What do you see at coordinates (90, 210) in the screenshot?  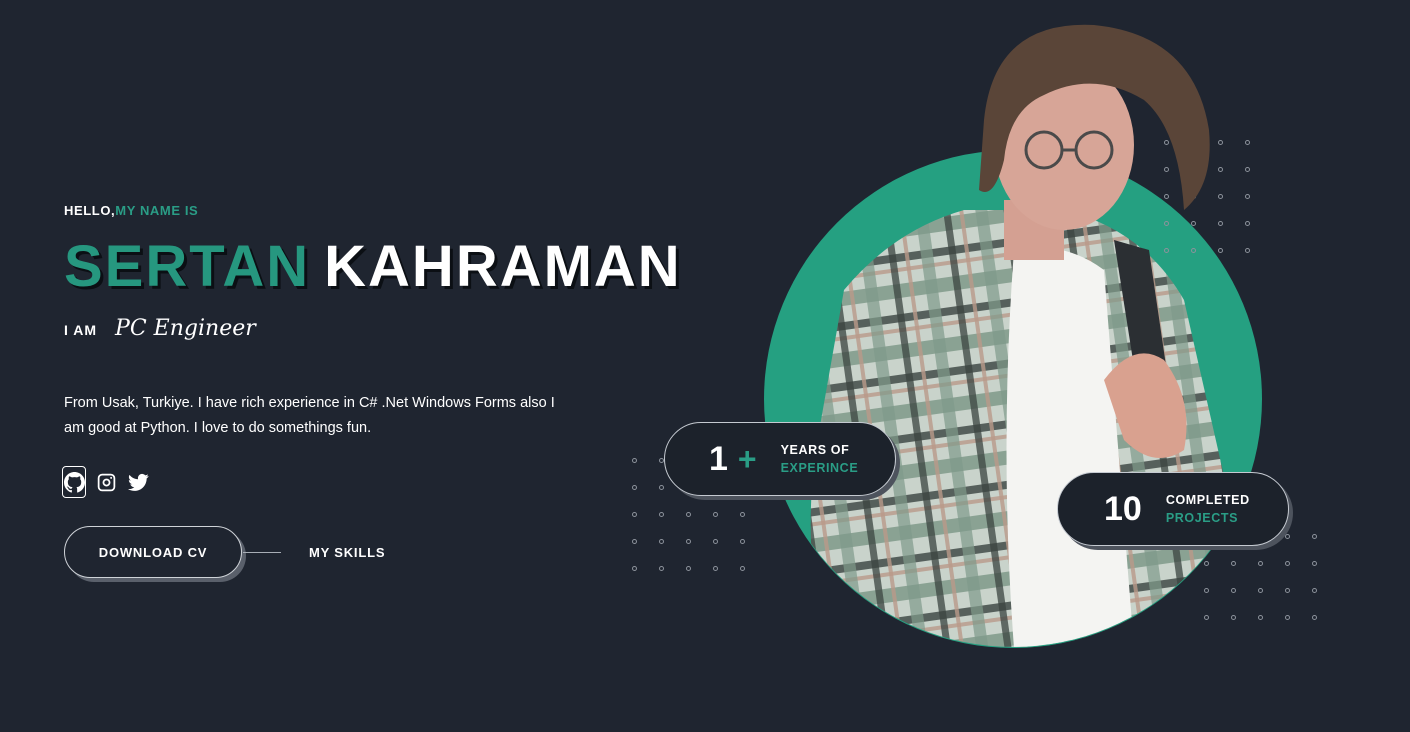 I see `greeting-hello: HELLO,` at bounding box center [90, 210].